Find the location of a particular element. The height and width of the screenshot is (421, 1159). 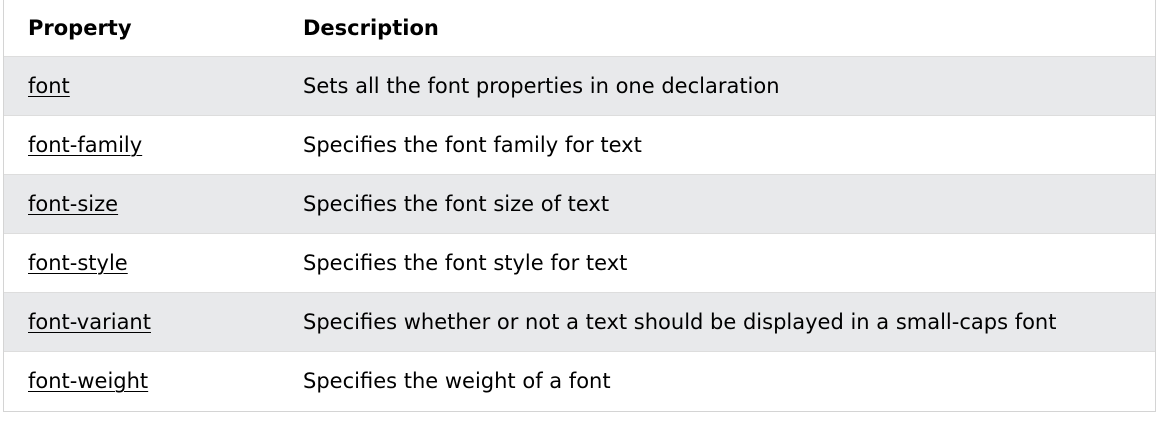

column-header-property: Property is located at coordinates (141, 28).